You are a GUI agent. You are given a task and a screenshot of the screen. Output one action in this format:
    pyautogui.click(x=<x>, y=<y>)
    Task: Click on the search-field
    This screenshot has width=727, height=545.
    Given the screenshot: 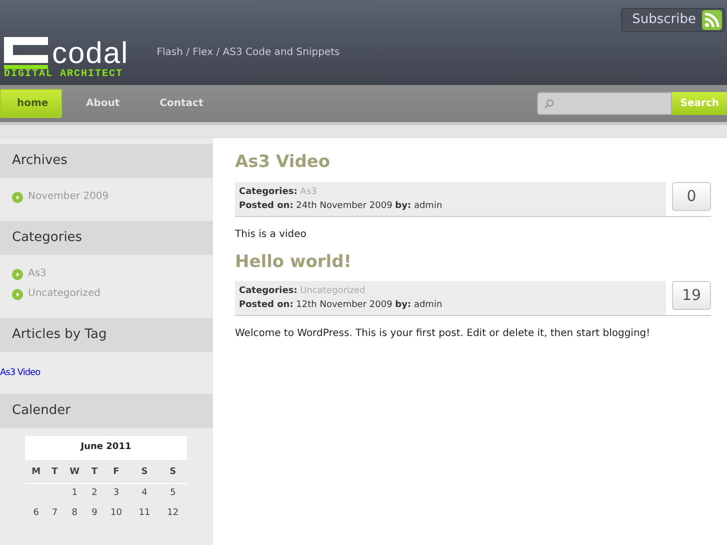 What is the action you would take?
    pyautogui.click(x=604, y=103)
    